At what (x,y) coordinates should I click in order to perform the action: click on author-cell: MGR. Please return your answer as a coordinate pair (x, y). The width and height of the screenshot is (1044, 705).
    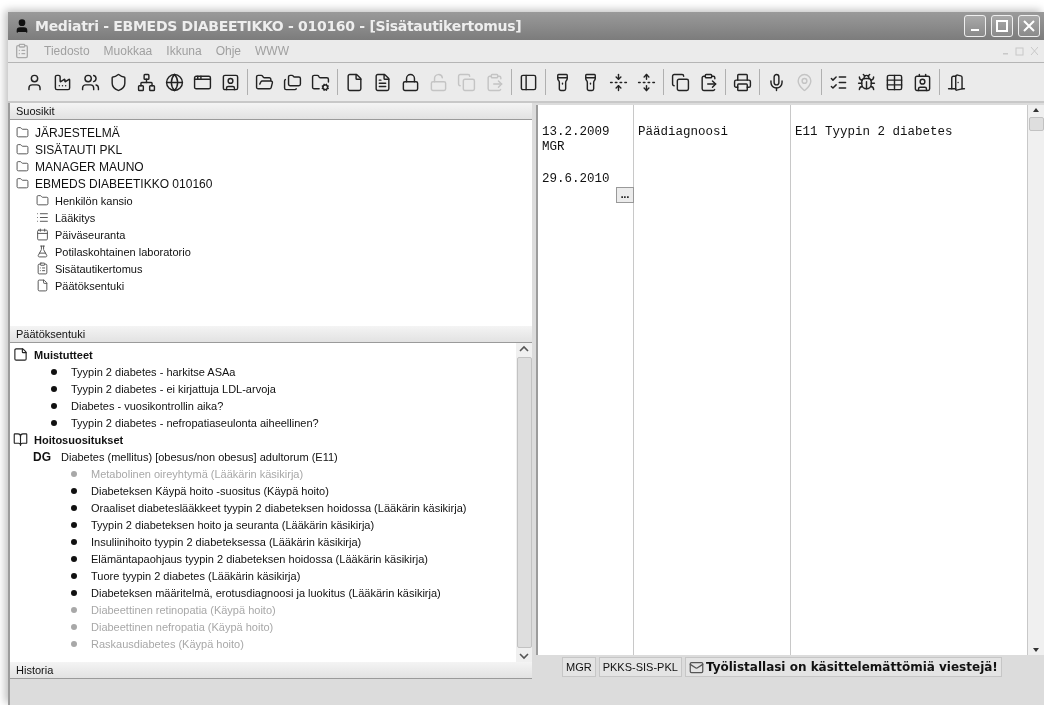
    Looking at the image, I should click on (553, 147).